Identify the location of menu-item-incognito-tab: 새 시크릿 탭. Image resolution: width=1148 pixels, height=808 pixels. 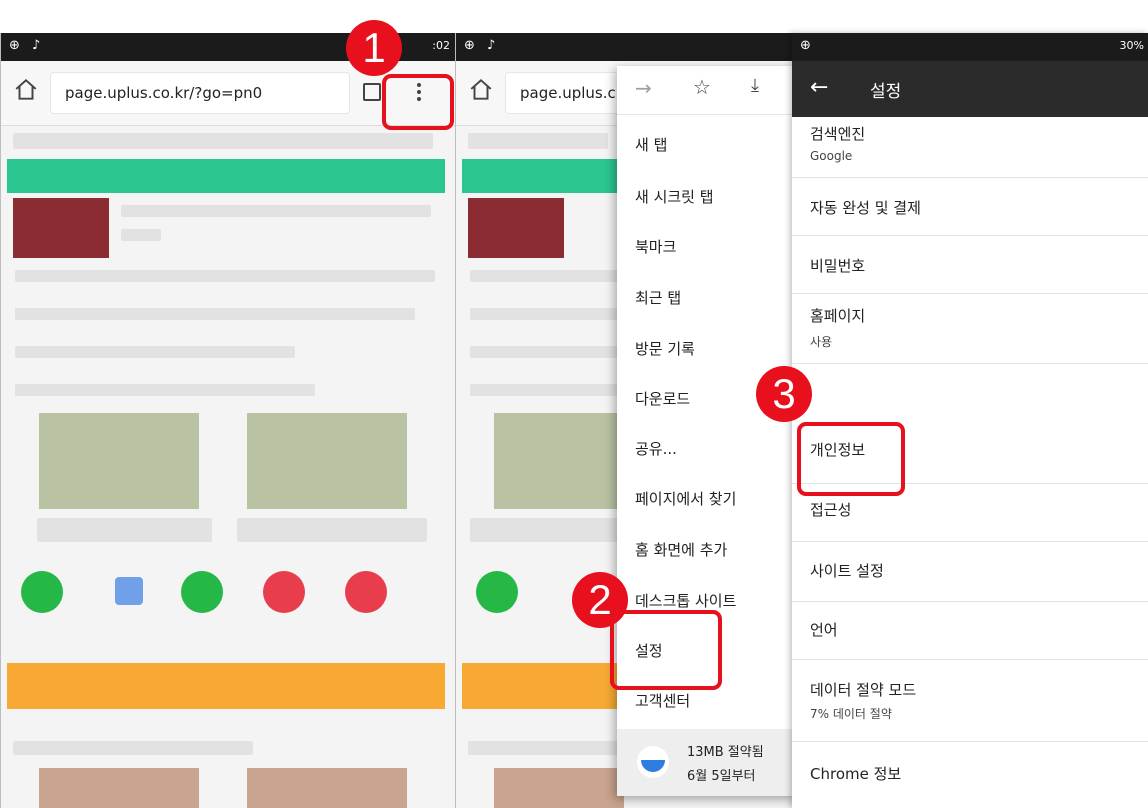
(674, 196).